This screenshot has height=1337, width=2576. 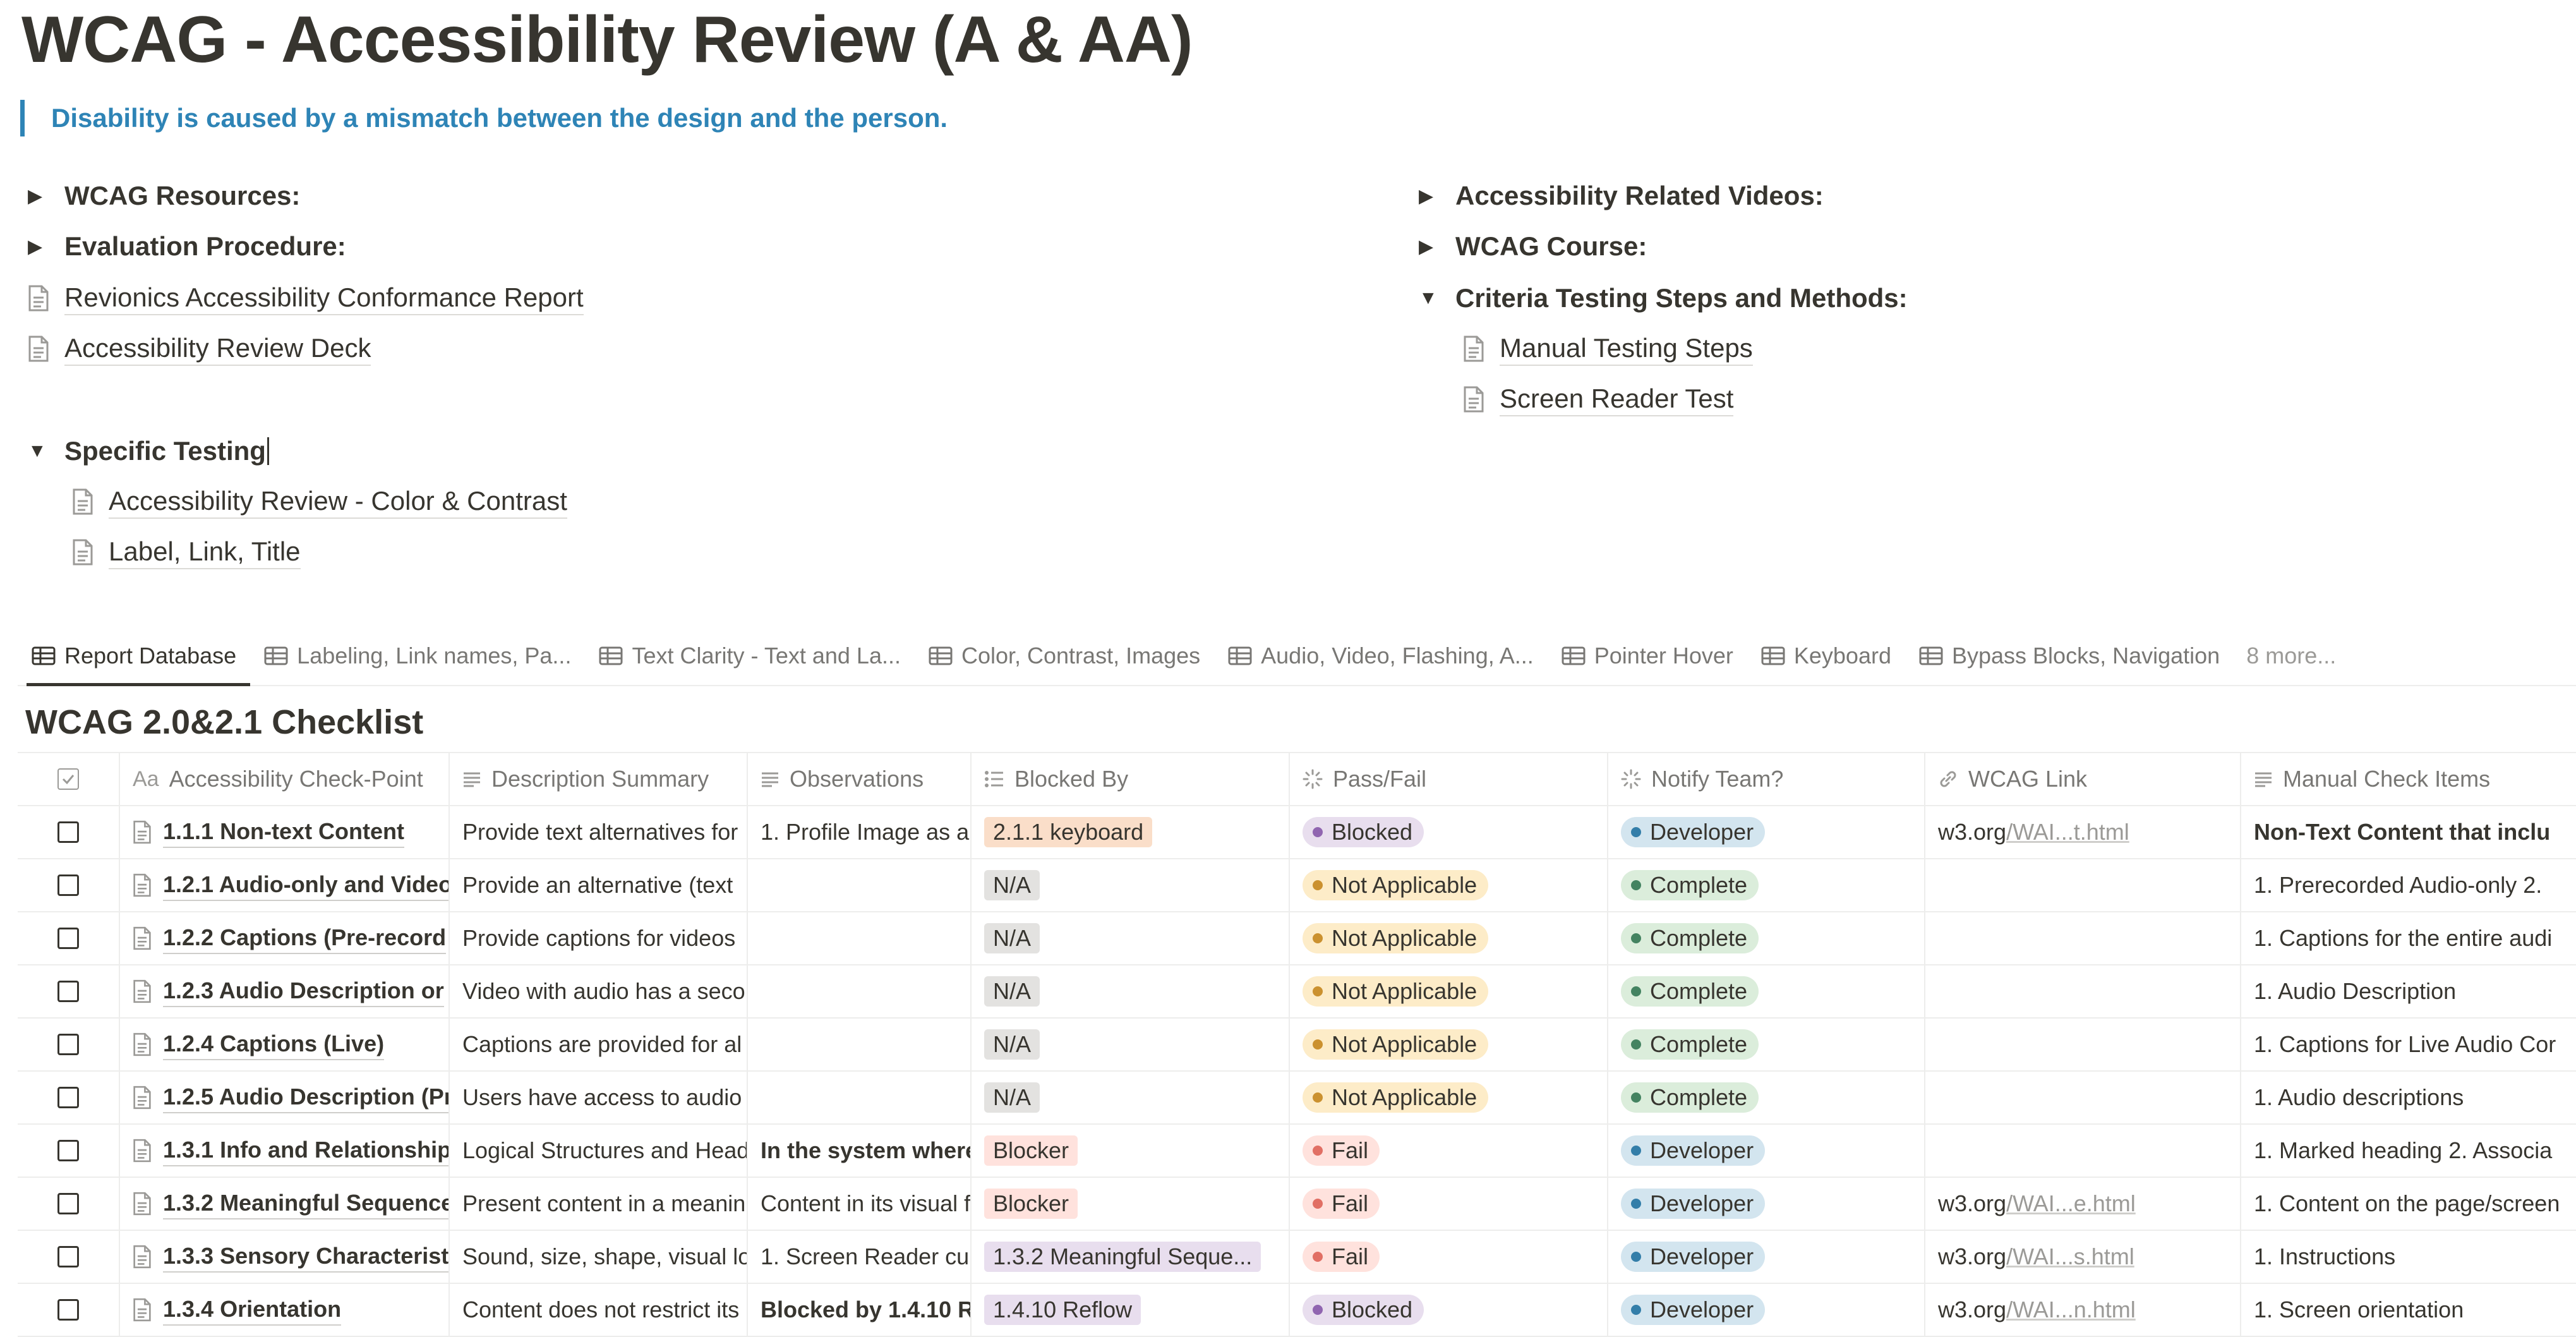 I want to click on manual-check-cell: 1. Content on the page/screen, so click(x=2408, y=1204).